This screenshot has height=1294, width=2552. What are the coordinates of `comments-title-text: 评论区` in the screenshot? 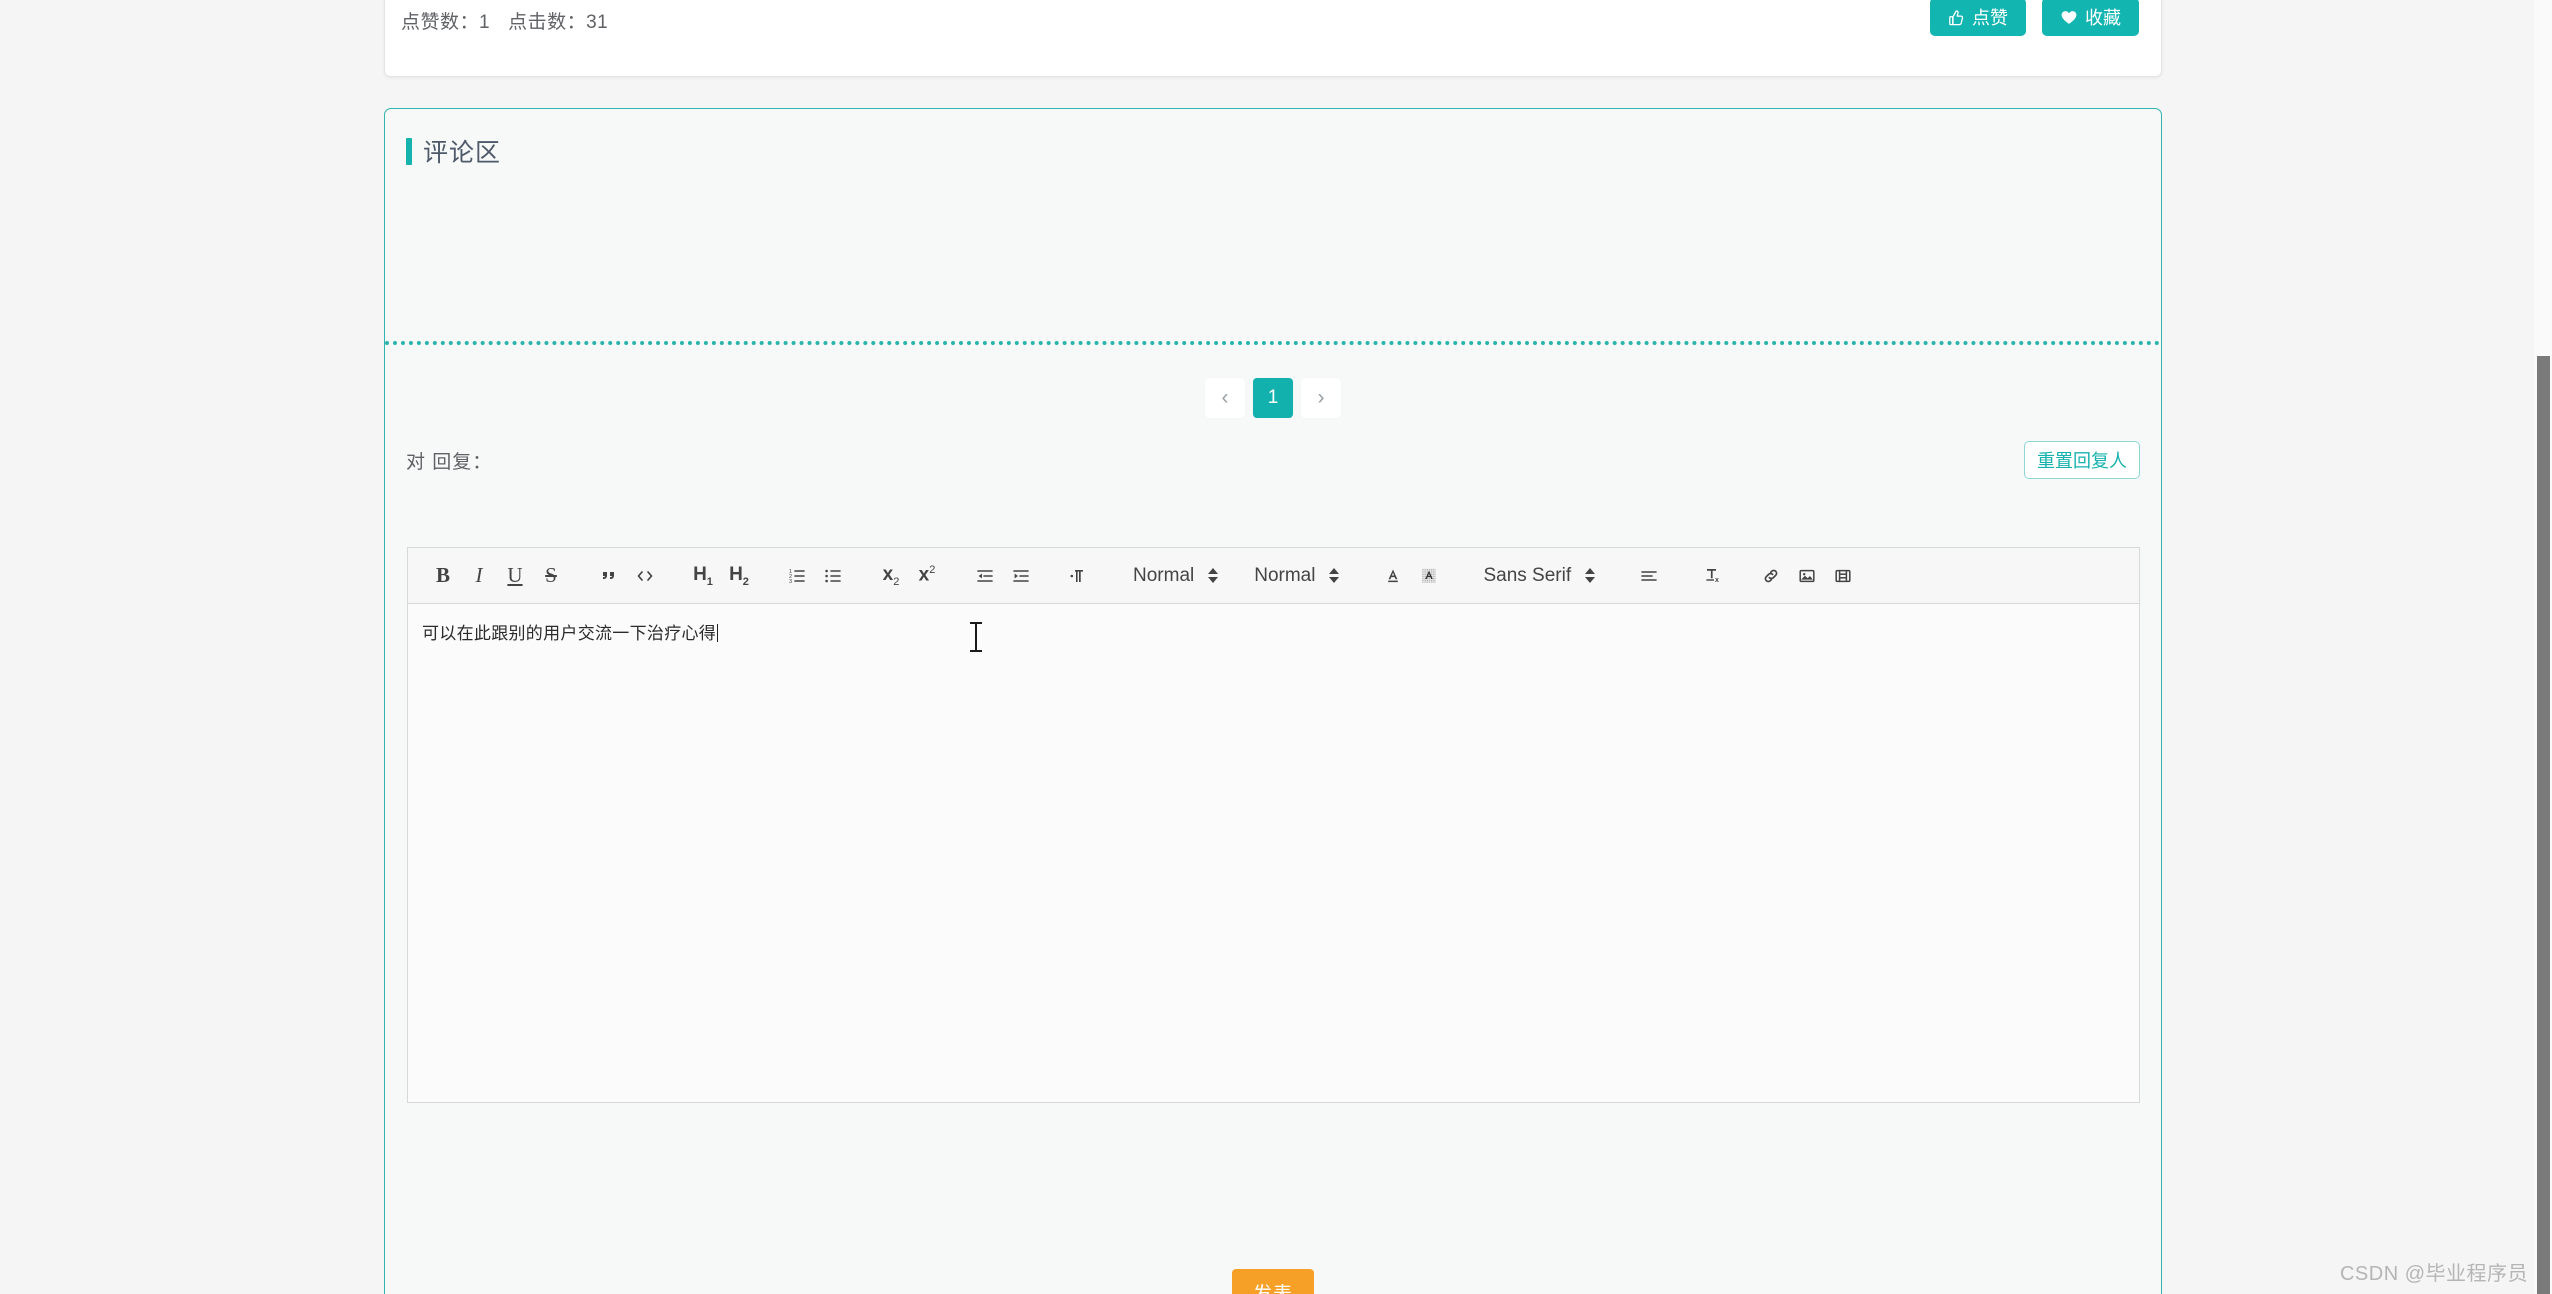 It's located at (462, 153).